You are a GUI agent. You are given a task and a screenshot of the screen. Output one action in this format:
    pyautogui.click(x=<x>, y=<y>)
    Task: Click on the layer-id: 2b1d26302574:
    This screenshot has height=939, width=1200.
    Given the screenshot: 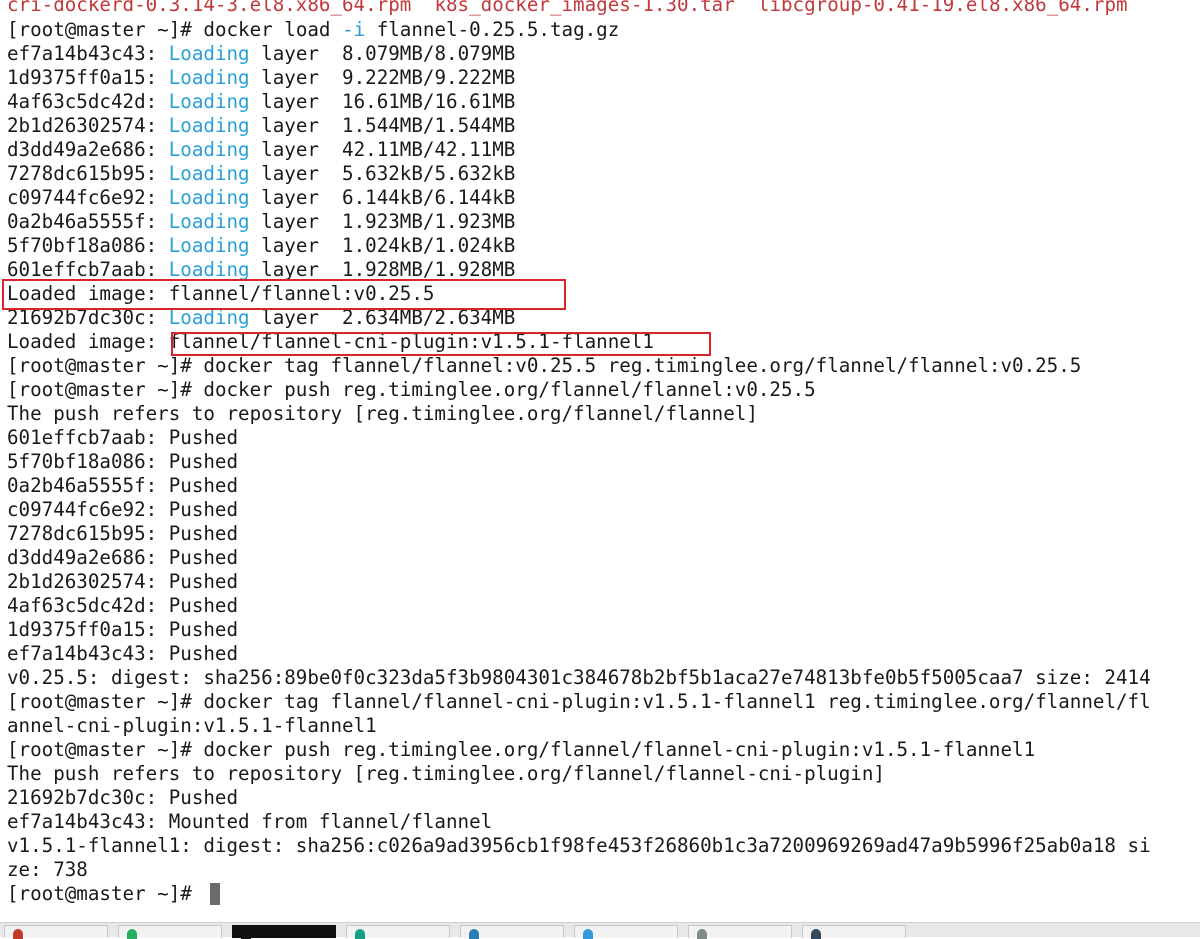 What is the action you would take?
    pyautogui.click(x=82, y=125)
    